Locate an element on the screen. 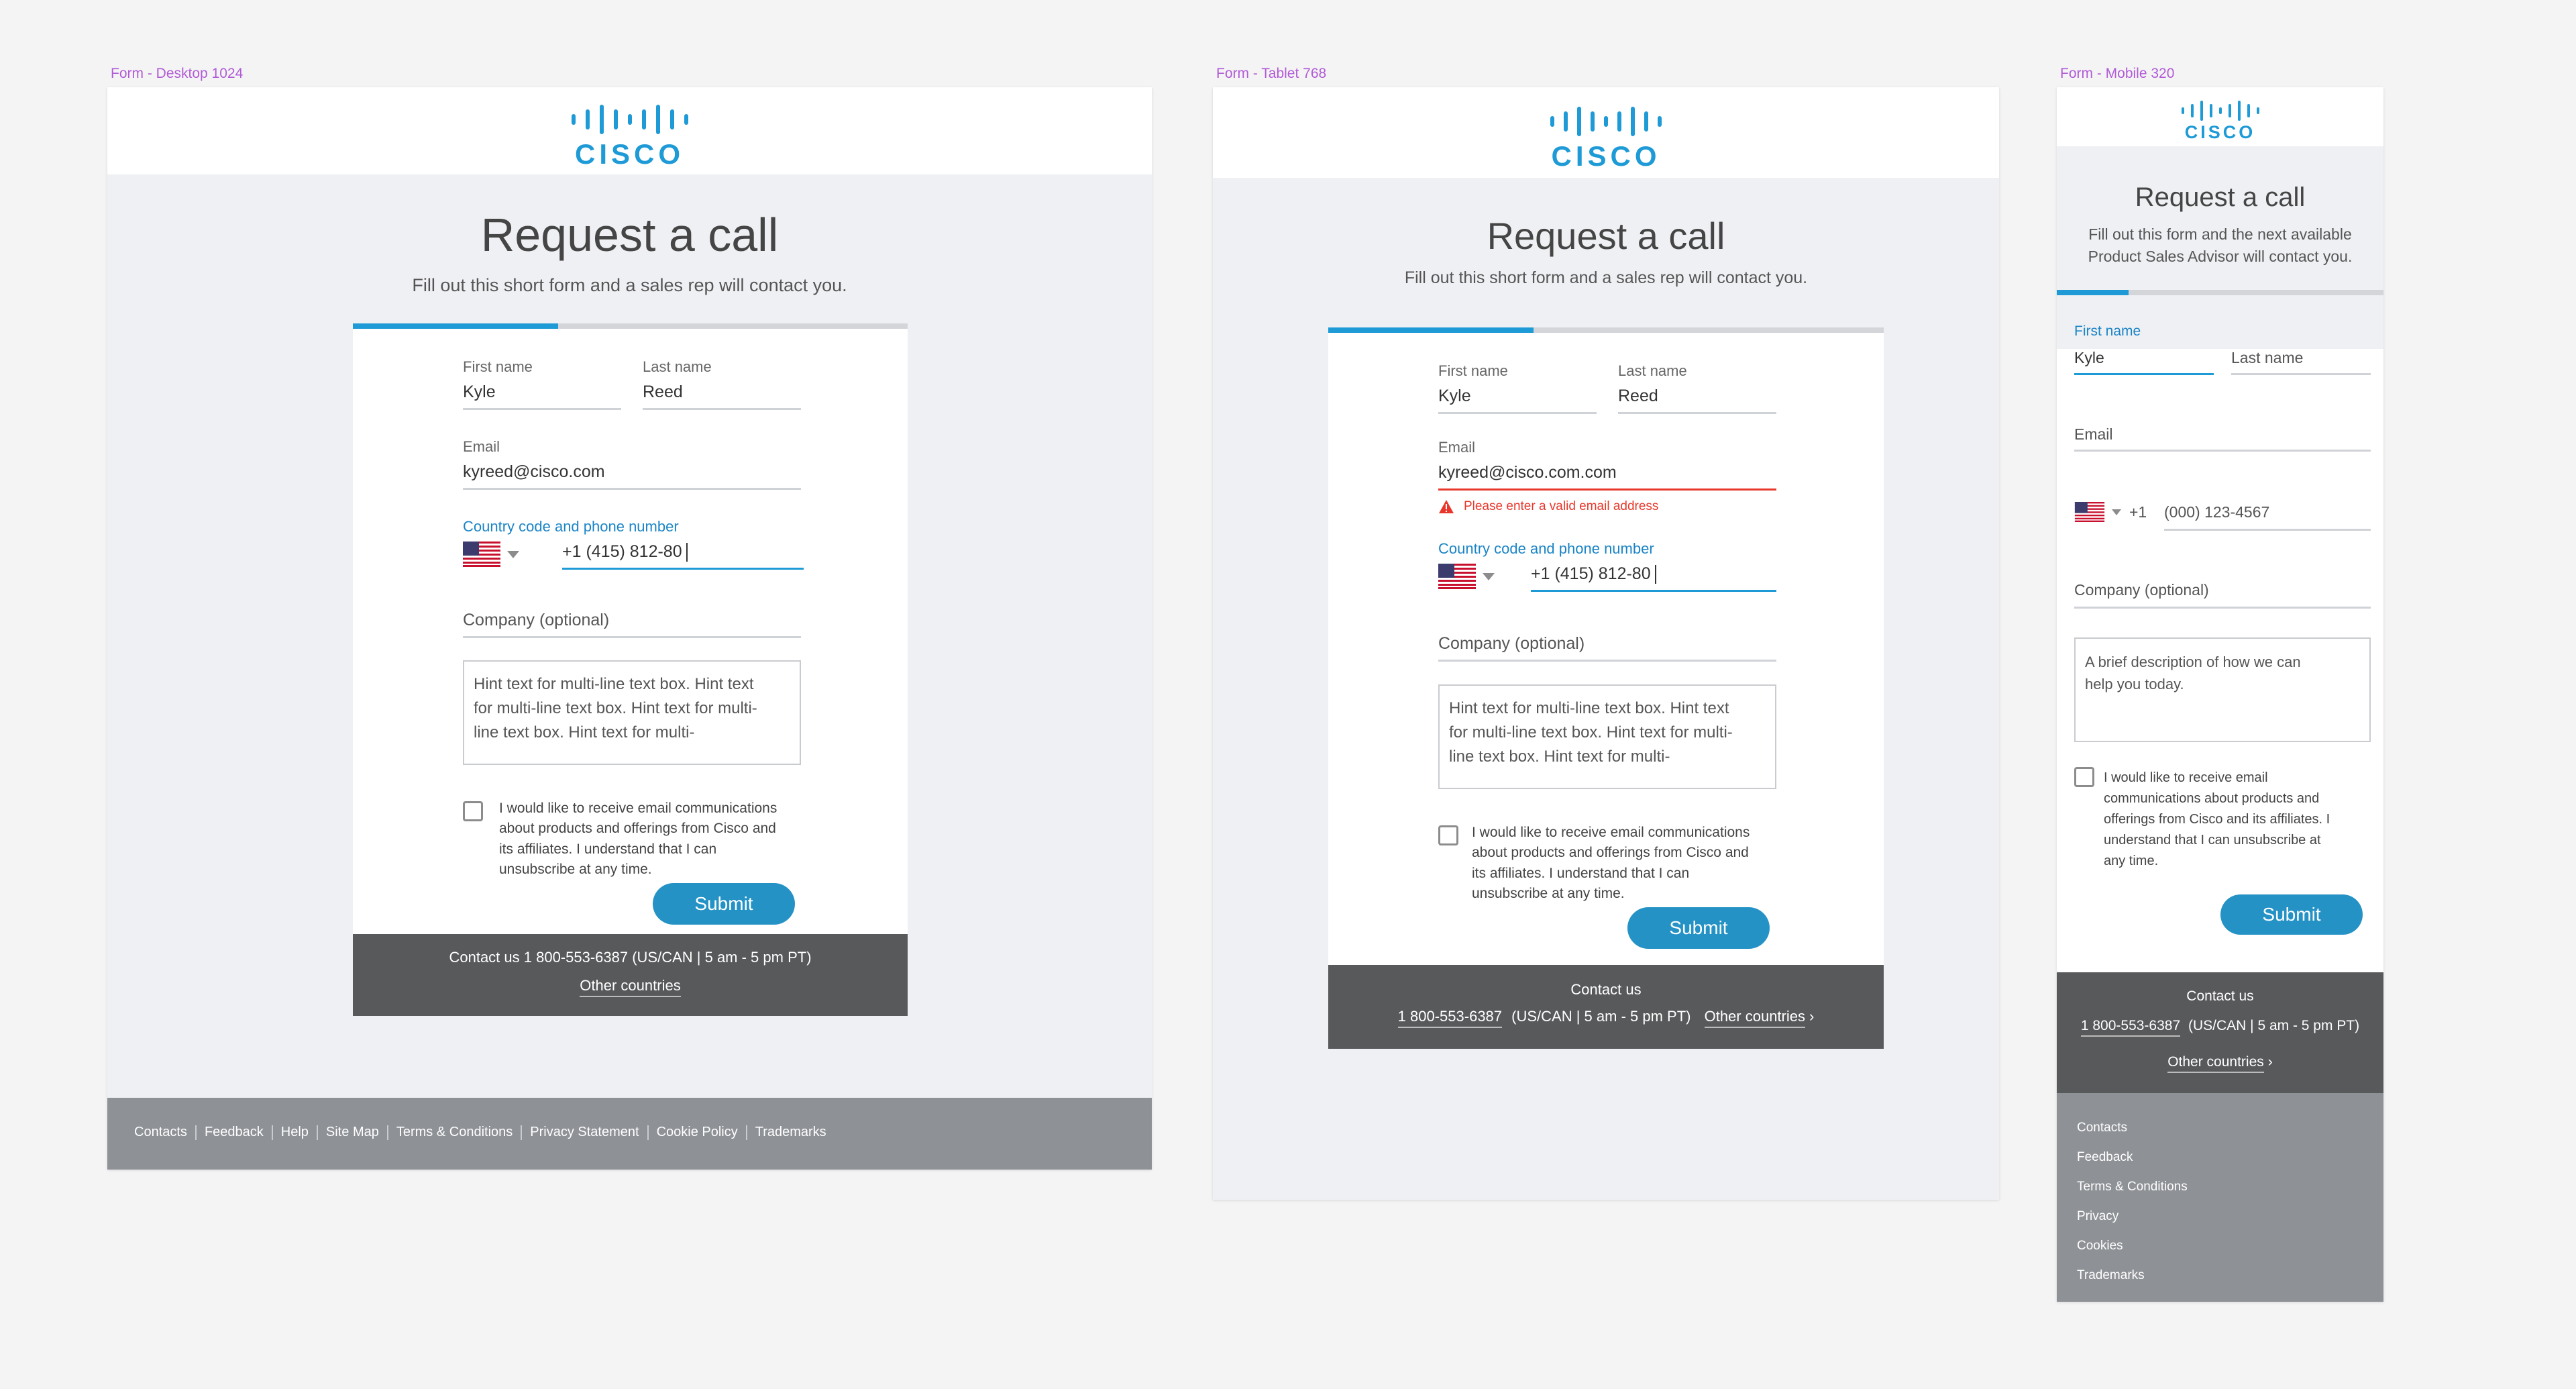  footer-link-cookies: Cookie Policy is located at coordinates (697, 1133).